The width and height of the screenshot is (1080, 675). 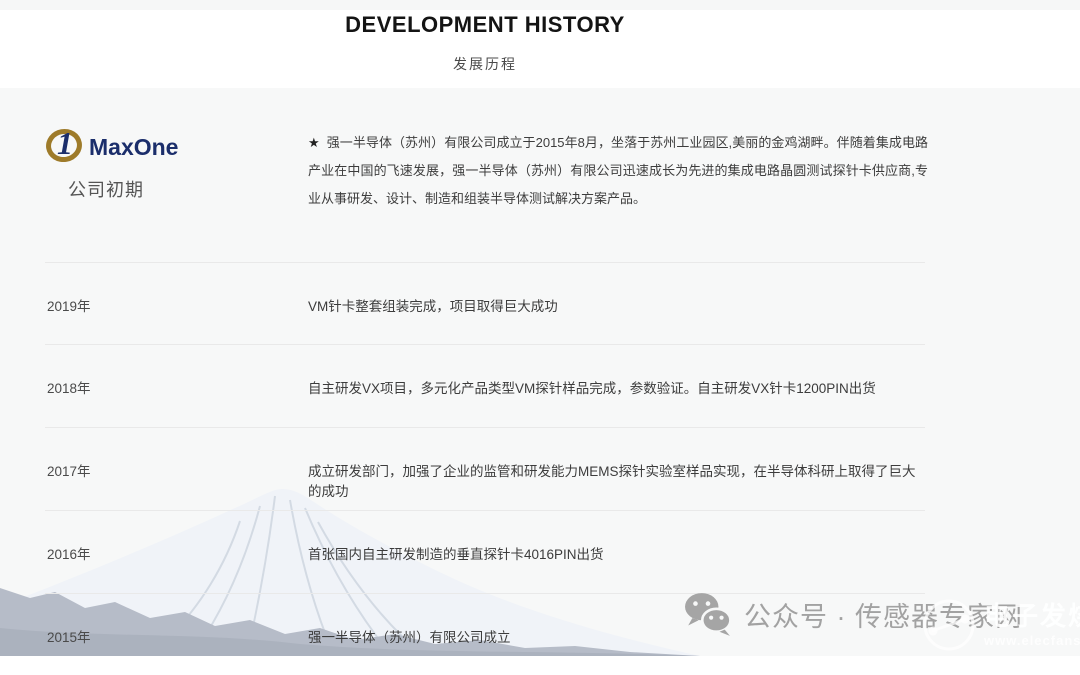 I want to click on logo-row: 1 MaxOne, so click(x=153, y=146).